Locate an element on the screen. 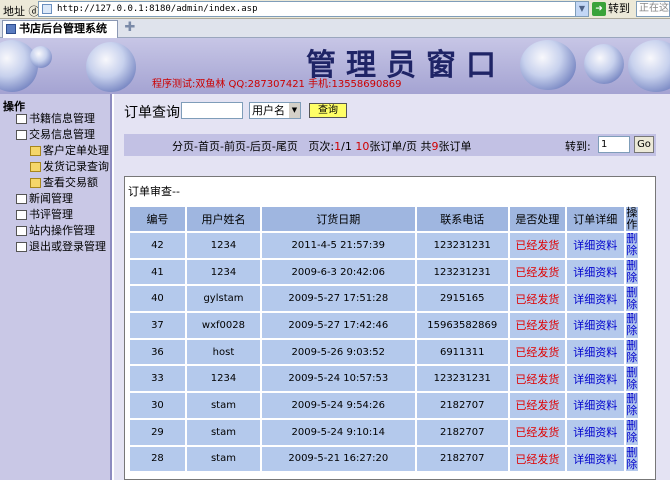 This screenshot has width=670, height=480. pagination-info: 分页-首页-前页-后页-尾页 页次:1/1 10张订单/页 共9张订单 is located at coordinates (322, 146).